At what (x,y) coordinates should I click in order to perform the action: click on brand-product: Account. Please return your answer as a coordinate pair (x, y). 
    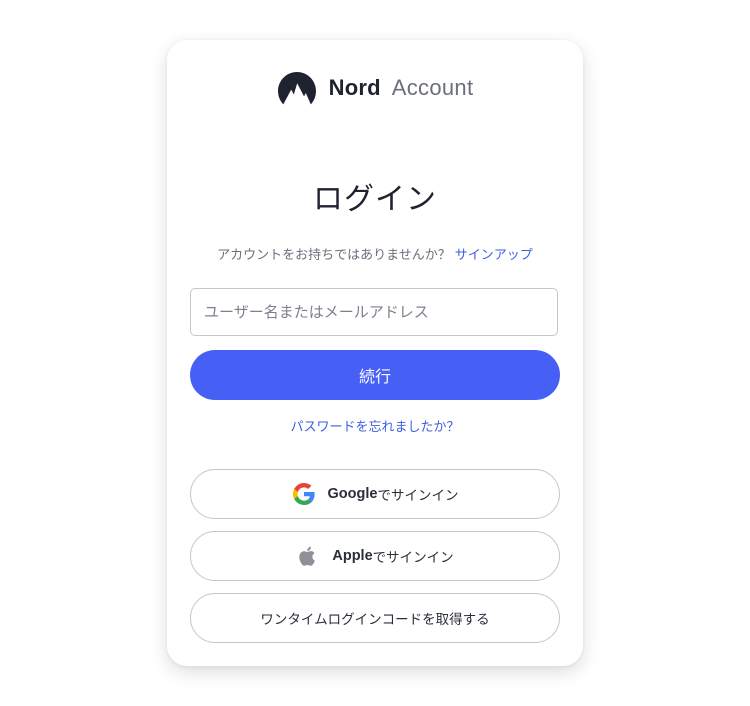
    Looking at the image, I should click on (432, 87).